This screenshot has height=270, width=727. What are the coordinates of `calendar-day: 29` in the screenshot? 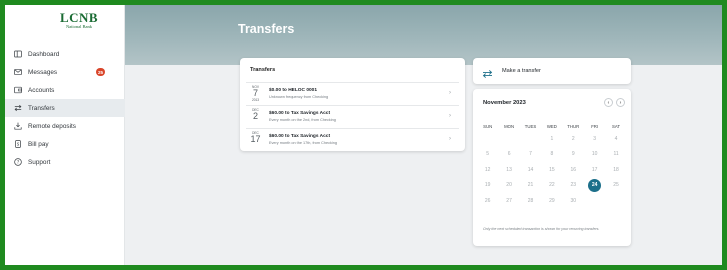 It's located at (551, 201).